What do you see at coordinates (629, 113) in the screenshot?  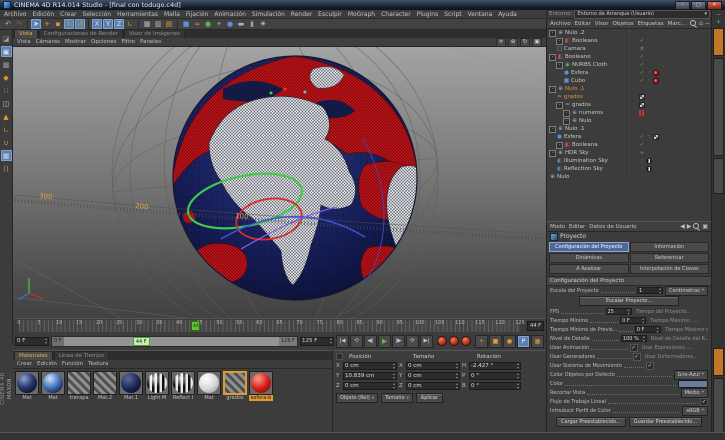 I see `object-row-numeros-10: - ⊕ numeros ∶` at bounding box center [629, 113].